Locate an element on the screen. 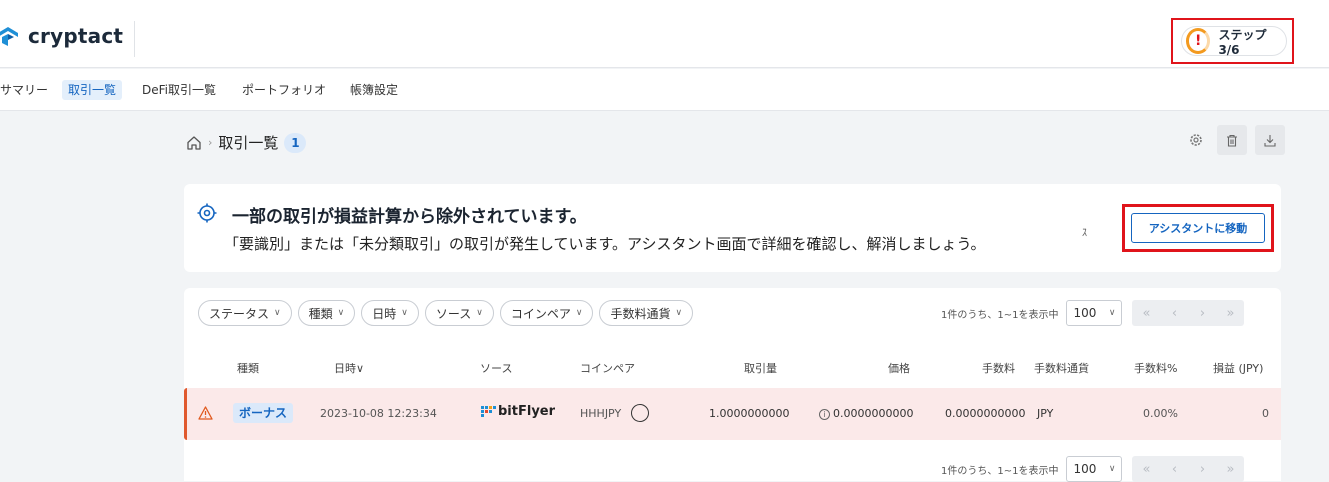 Image resolution: width=1329 pixels, height=482 pixels. filter-label: 日時 is located at coordinates (384, 313).